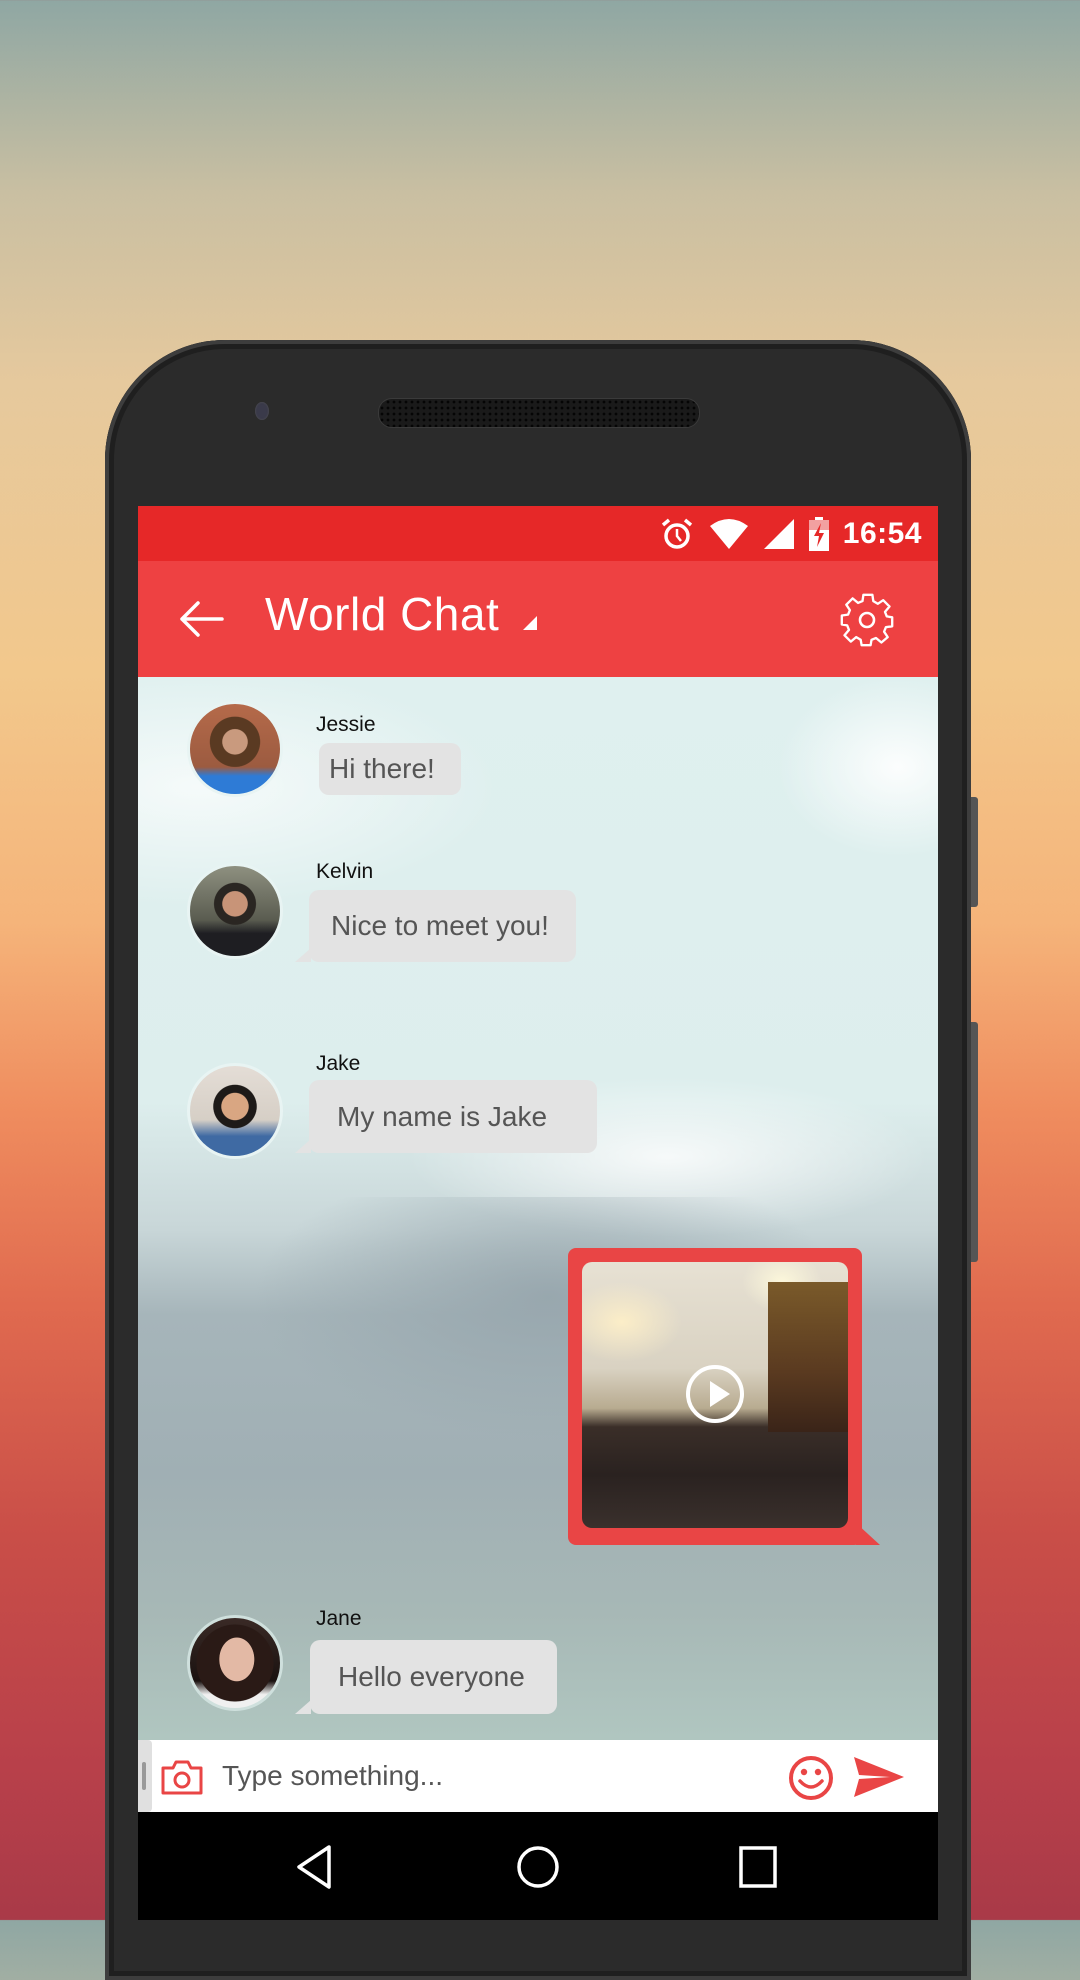 This screenshot has height=1980, width=1080. I want to click on sender-name: Jake, so click(338, 1063).